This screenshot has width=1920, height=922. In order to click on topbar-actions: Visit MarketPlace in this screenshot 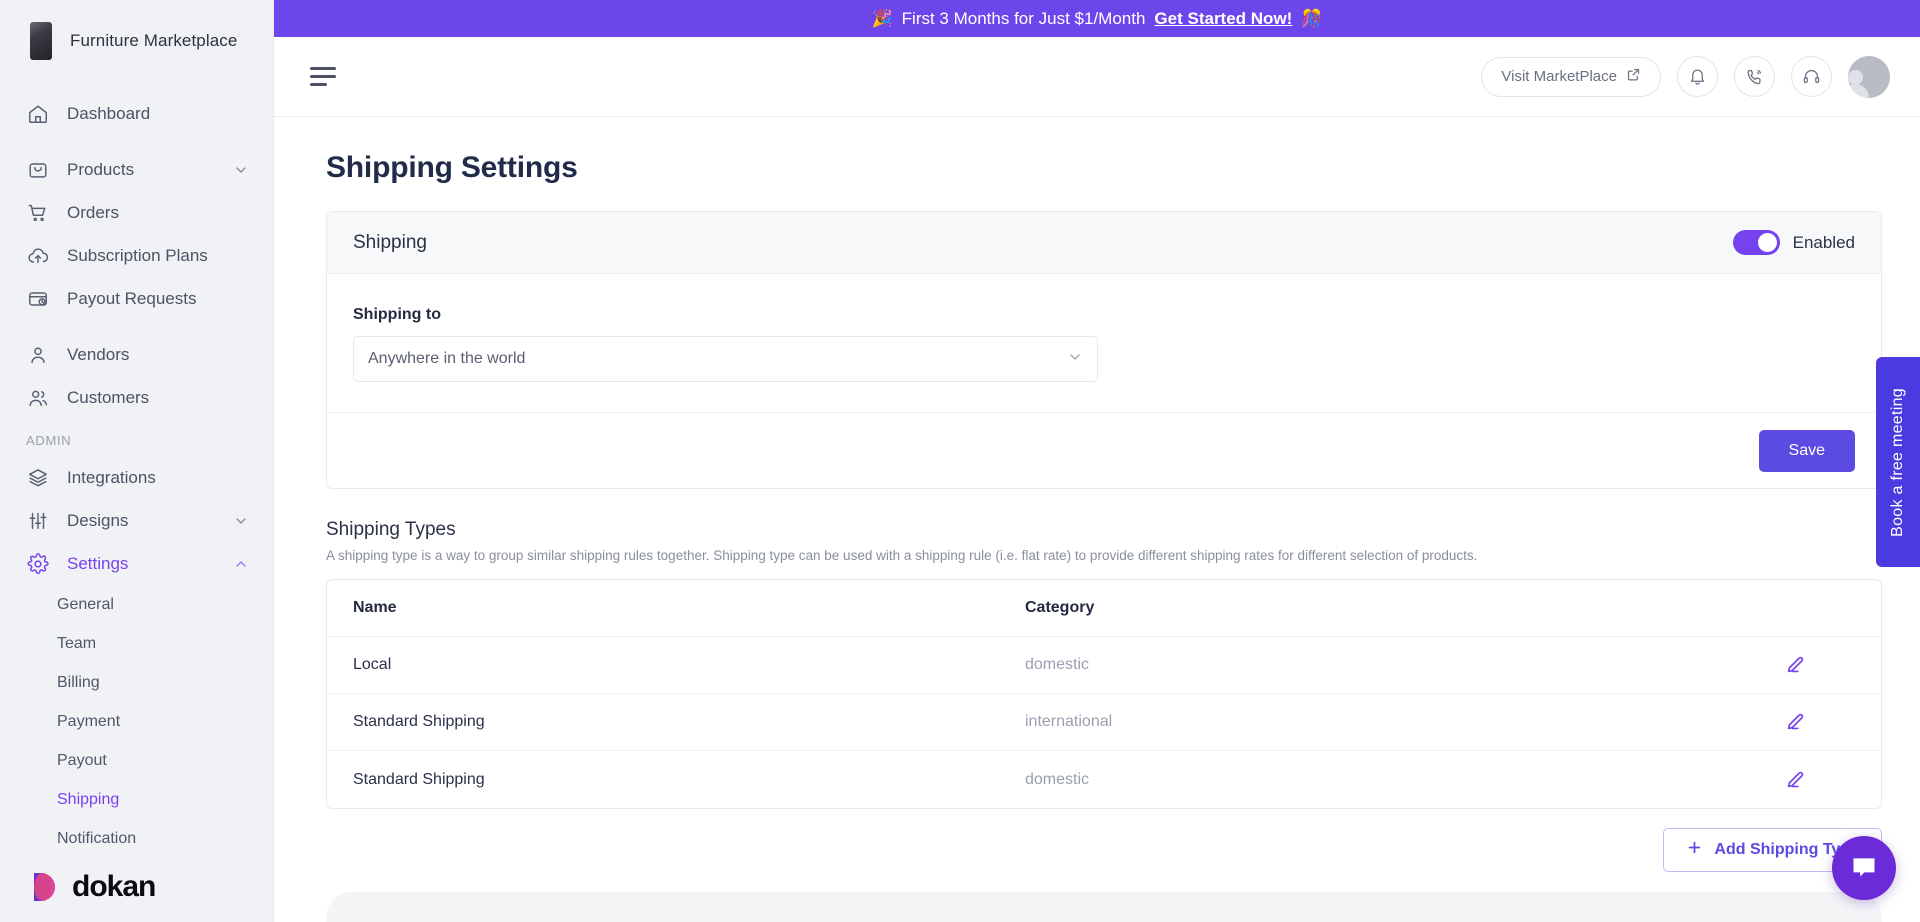, I will do `click(1685, 76)`.